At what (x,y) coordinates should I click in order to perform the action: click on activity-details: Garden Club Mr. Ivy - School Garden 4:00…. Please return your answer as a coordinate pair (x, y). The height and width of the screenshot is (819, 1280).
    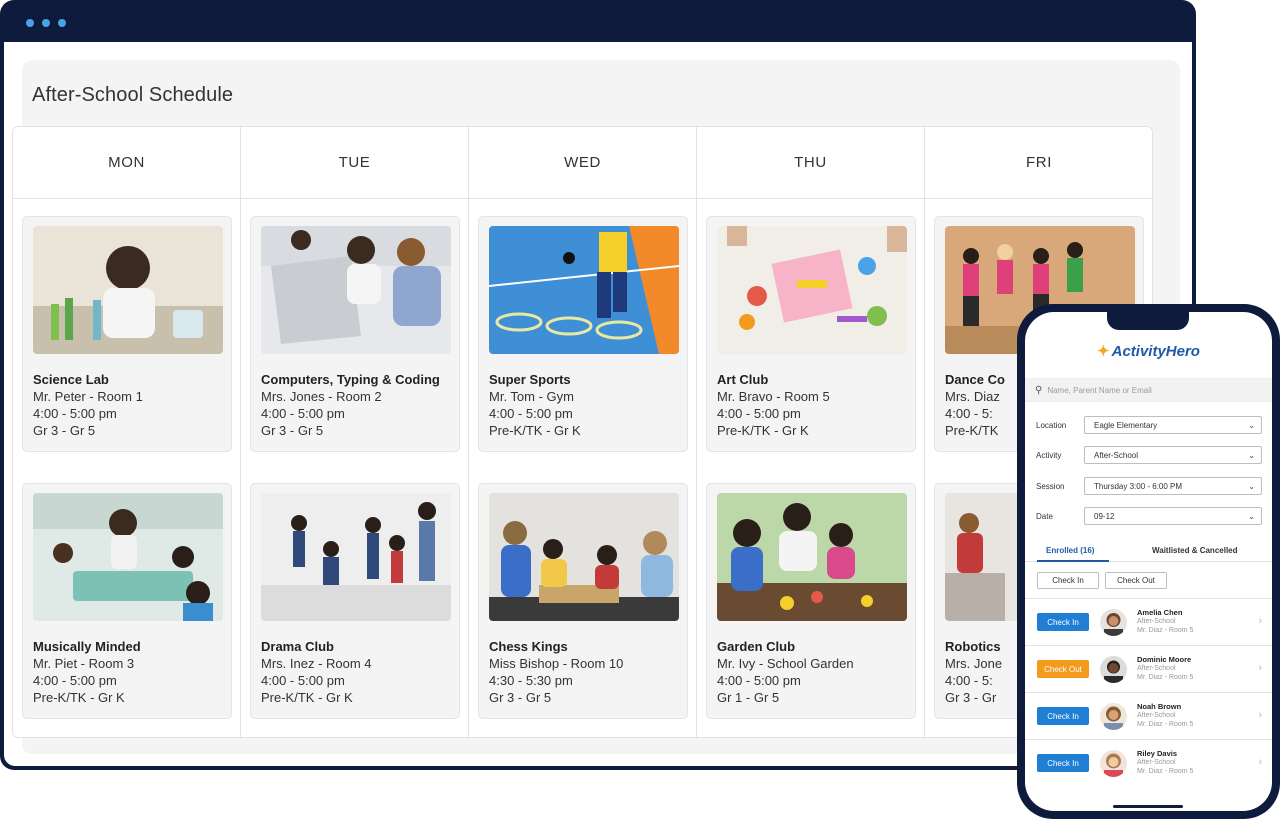
    Looking at the image, I should click on (785, 672).